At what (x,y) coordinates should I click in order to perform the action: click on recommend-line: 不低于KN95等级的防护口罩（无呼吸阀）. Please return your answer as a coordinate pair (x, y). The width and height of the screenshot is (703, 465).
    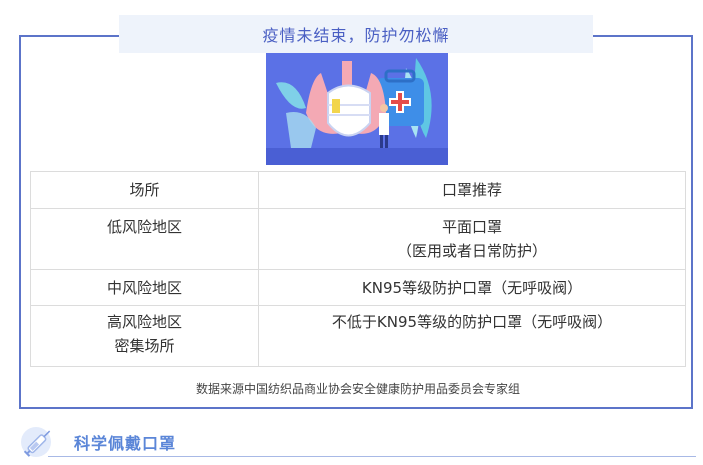
    Looking at the image, I should click on (472, 322).